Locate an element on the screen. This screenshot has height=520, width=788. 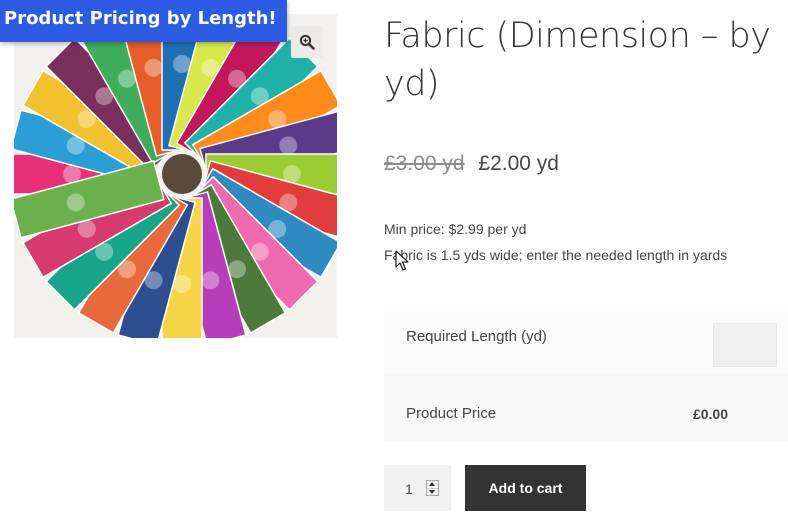
min-price-note: Min price: $2.99 per yd is located at coordinates (455, 229).